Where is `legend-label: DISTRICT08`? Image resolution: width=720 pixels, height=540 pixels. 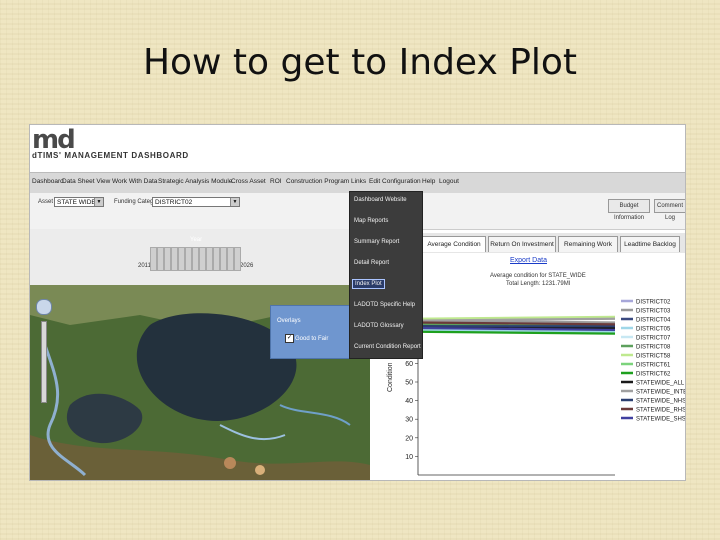
legend-label: DISTRICT08 is located at coordinates (653, 348).